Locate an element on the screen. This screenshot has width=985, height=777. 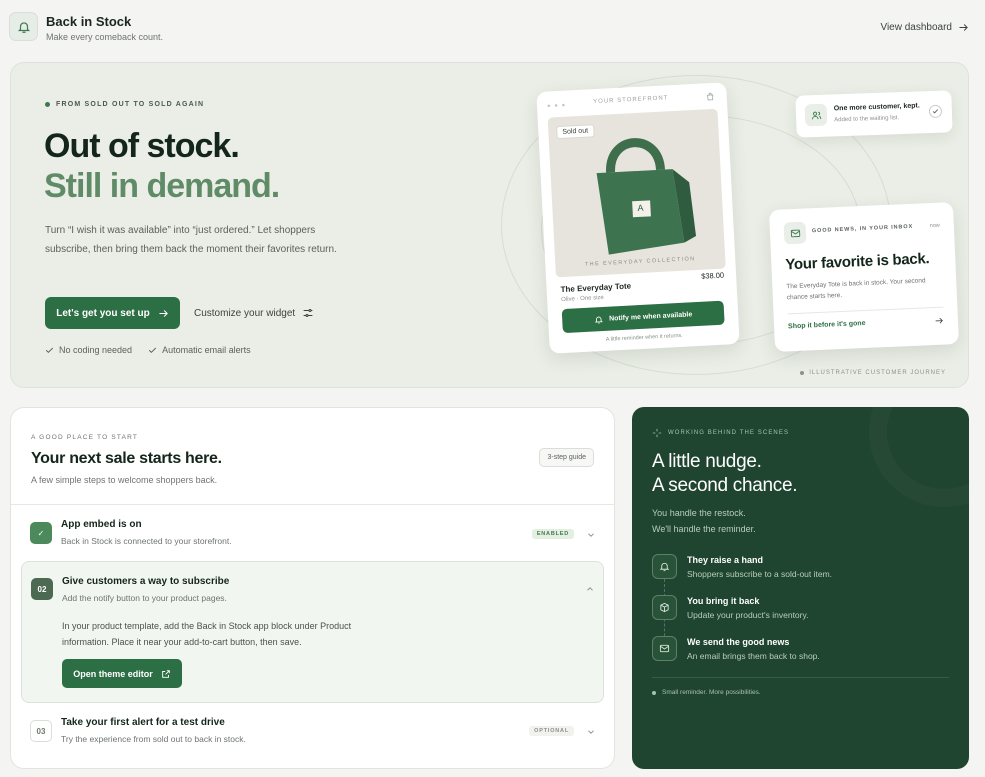
check-circle-icon is located at coordinates (935, 111).